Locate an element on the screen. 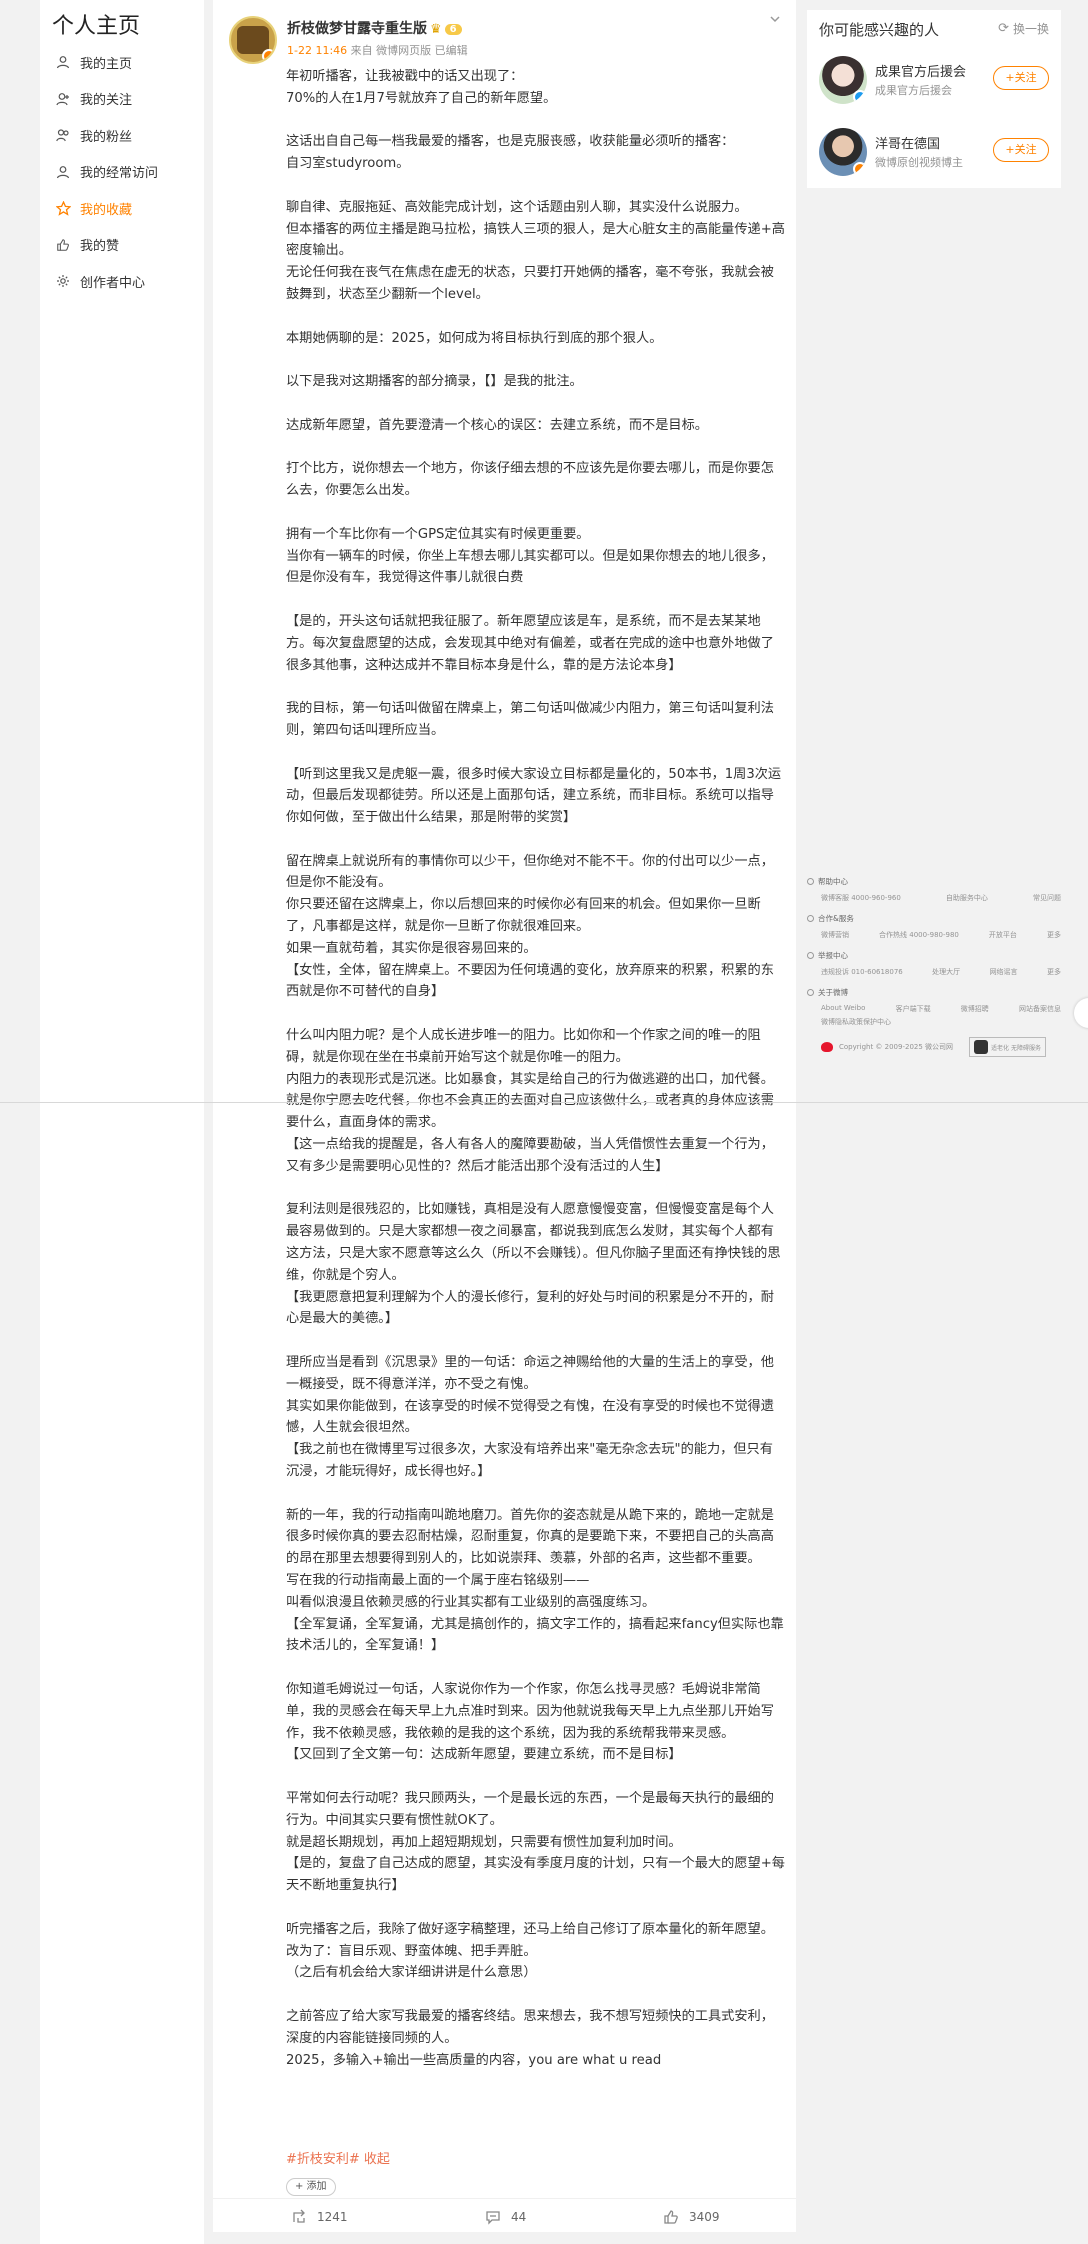 The height and width of the screenshot is (2244, 1088). user-name: 成果官方后援会 is located at coordinates (920, 70).